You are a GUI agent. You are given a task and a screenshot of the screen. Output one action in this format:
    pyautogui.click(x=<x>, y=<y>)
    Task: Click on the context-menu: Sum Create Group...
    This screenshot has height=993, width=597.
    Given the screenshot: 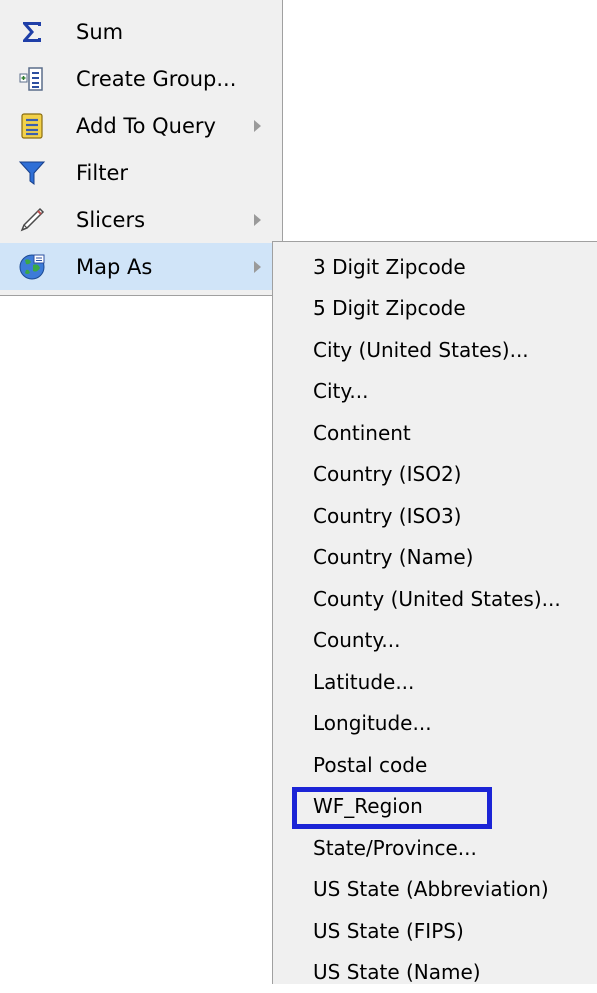 What is the action you would take?
    pyautogui.click(x=141, y=148)
    